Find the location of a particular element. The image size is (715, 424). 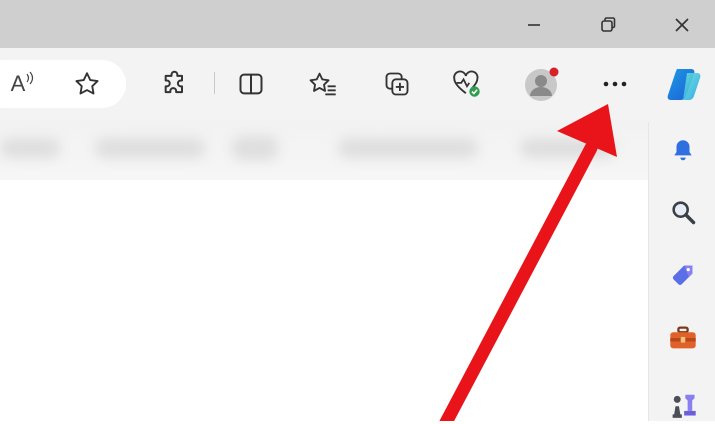

collections-icon is located at coordinates (397, 84).